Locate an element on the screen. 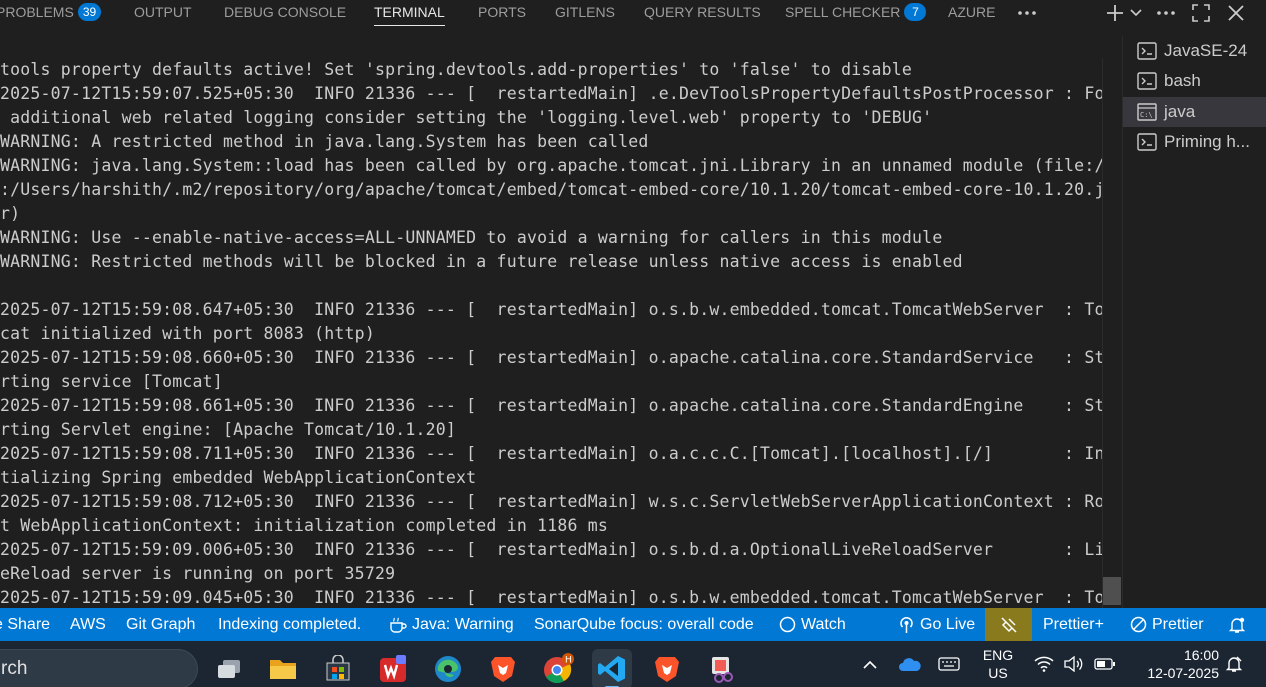 The image size is (1266, 687). cmd-icon: C:\ is located at coordinates (1147, 112).